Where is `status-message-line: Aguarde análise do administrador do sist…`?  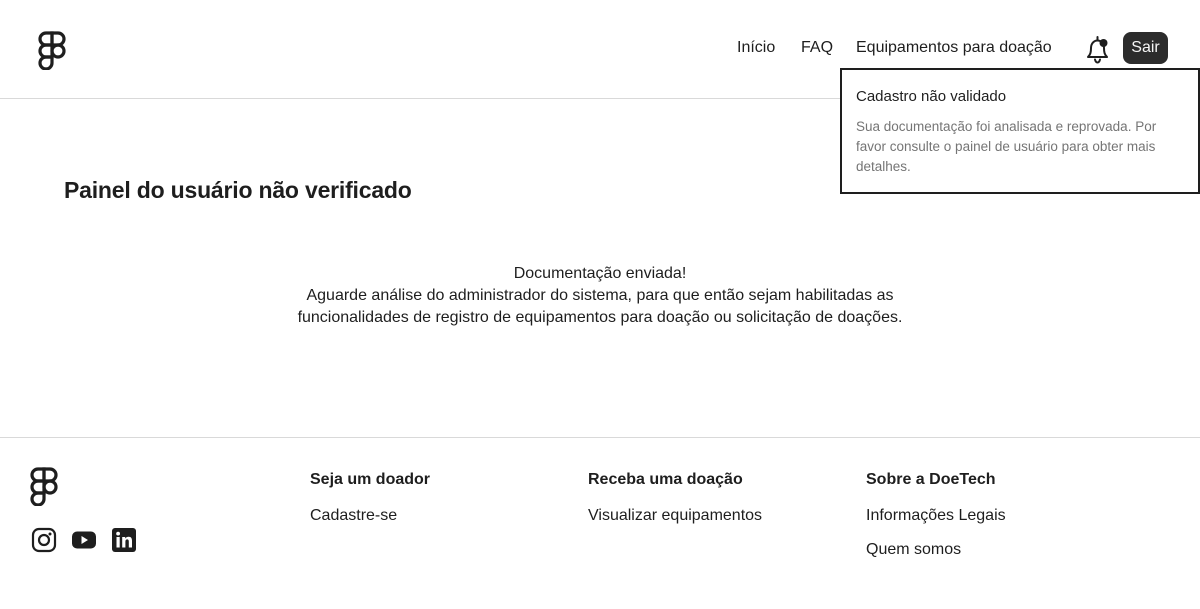 status-message-line: Aguarde análise do administrador do sist… is located at coordinates (600, 295).